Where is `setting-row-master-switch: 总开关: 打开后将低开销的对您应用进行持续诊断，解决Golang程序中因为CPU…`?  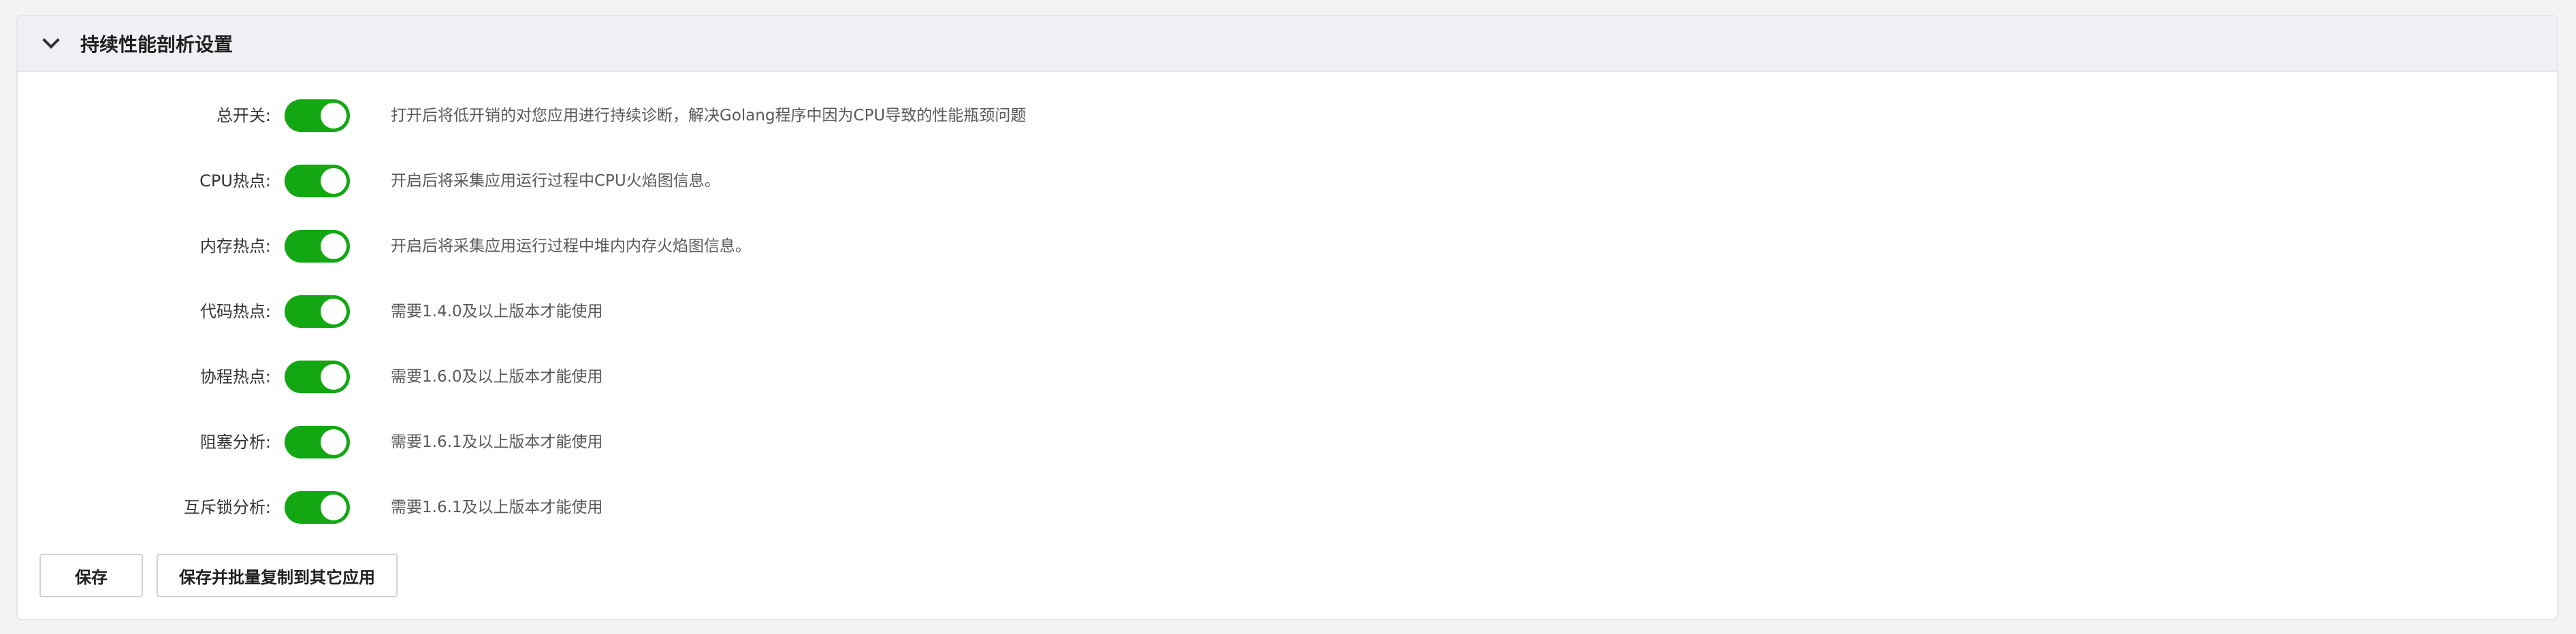
setting-row-master-switch: 总开关: 打开后将低开销的对您应用进行持续诊断，解决Golang程序中因为CPU… is located at coordinates (1287, 116).